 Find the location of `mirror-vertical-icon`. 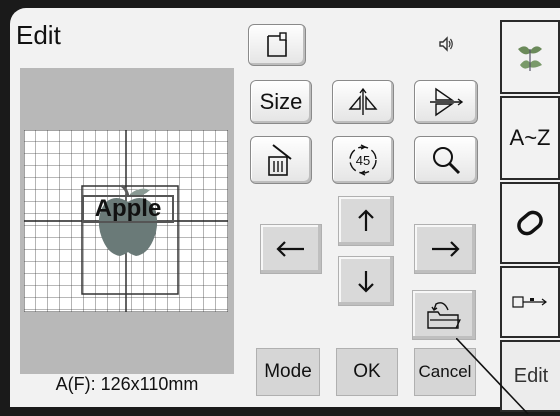

mirror-vertical-icon is located at coordinates (363, 101).